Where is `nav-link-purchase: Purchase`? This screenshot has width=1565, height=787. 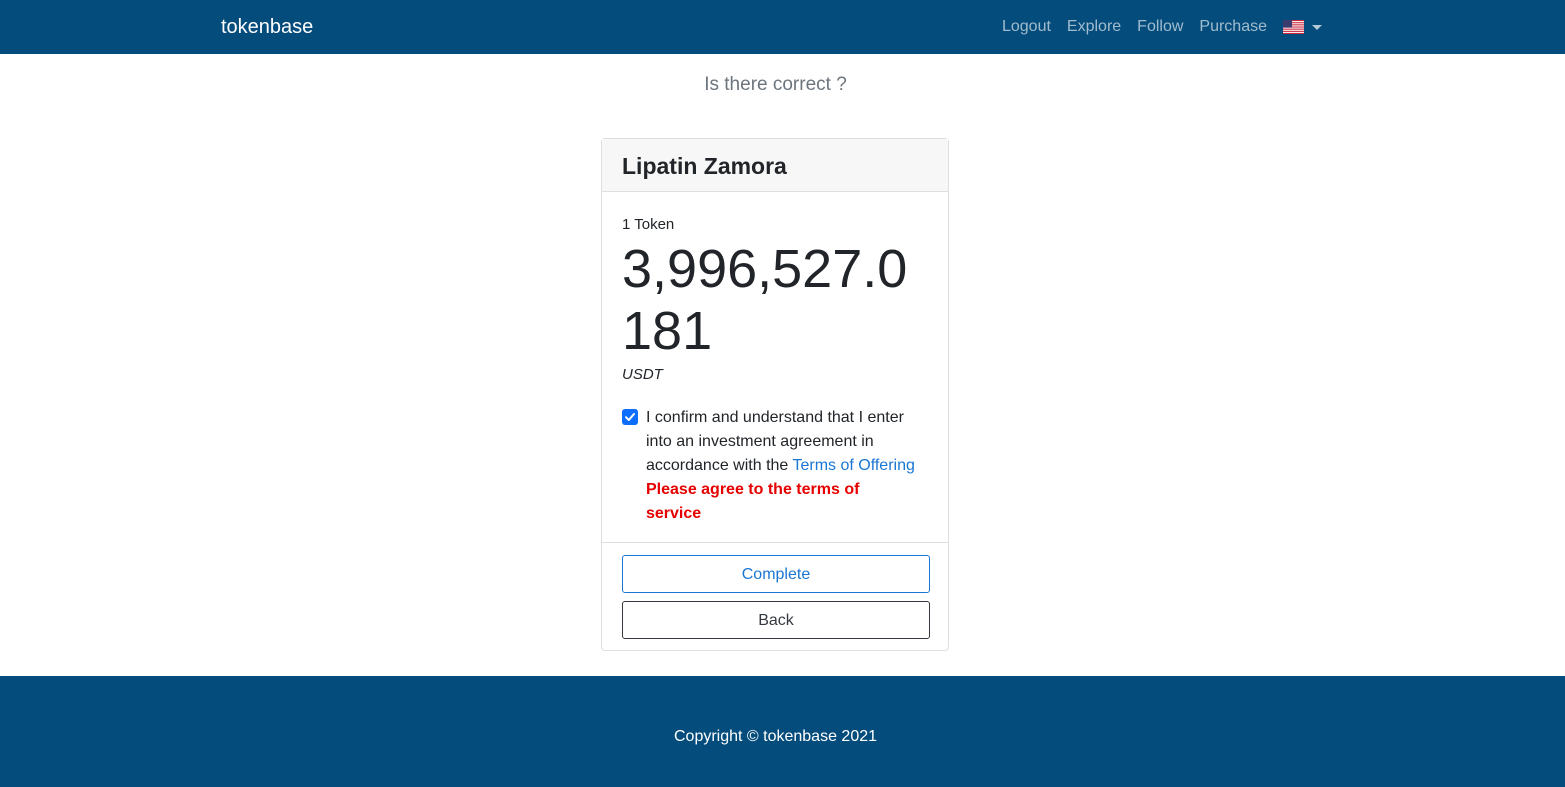
nav-link-purchase: Purchase is located at coordinates (1233, 27).